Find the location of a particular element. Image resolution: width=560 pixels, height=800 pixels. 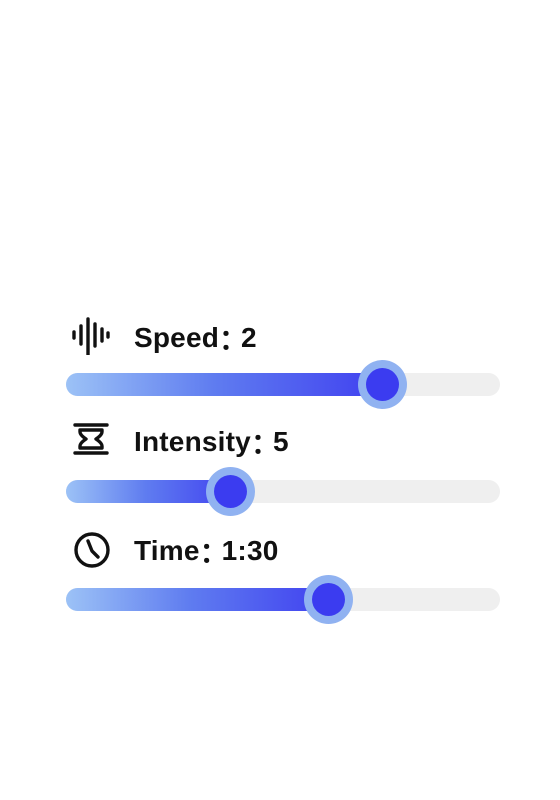

intensity-header: Intensity ： 5 is located at coordinates (283, 441).